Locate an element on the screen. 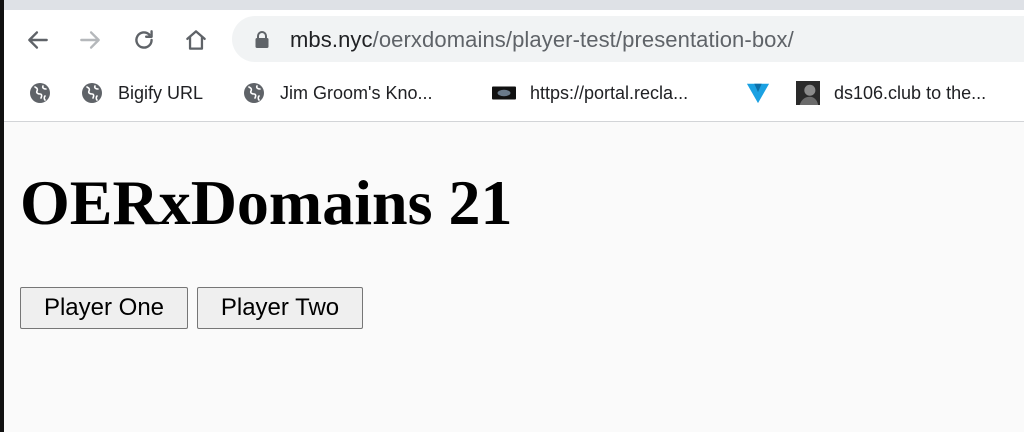 The width and height of the screenshot is (1024, 432). triangle-logo-icon is located at coordinates (758, 93).